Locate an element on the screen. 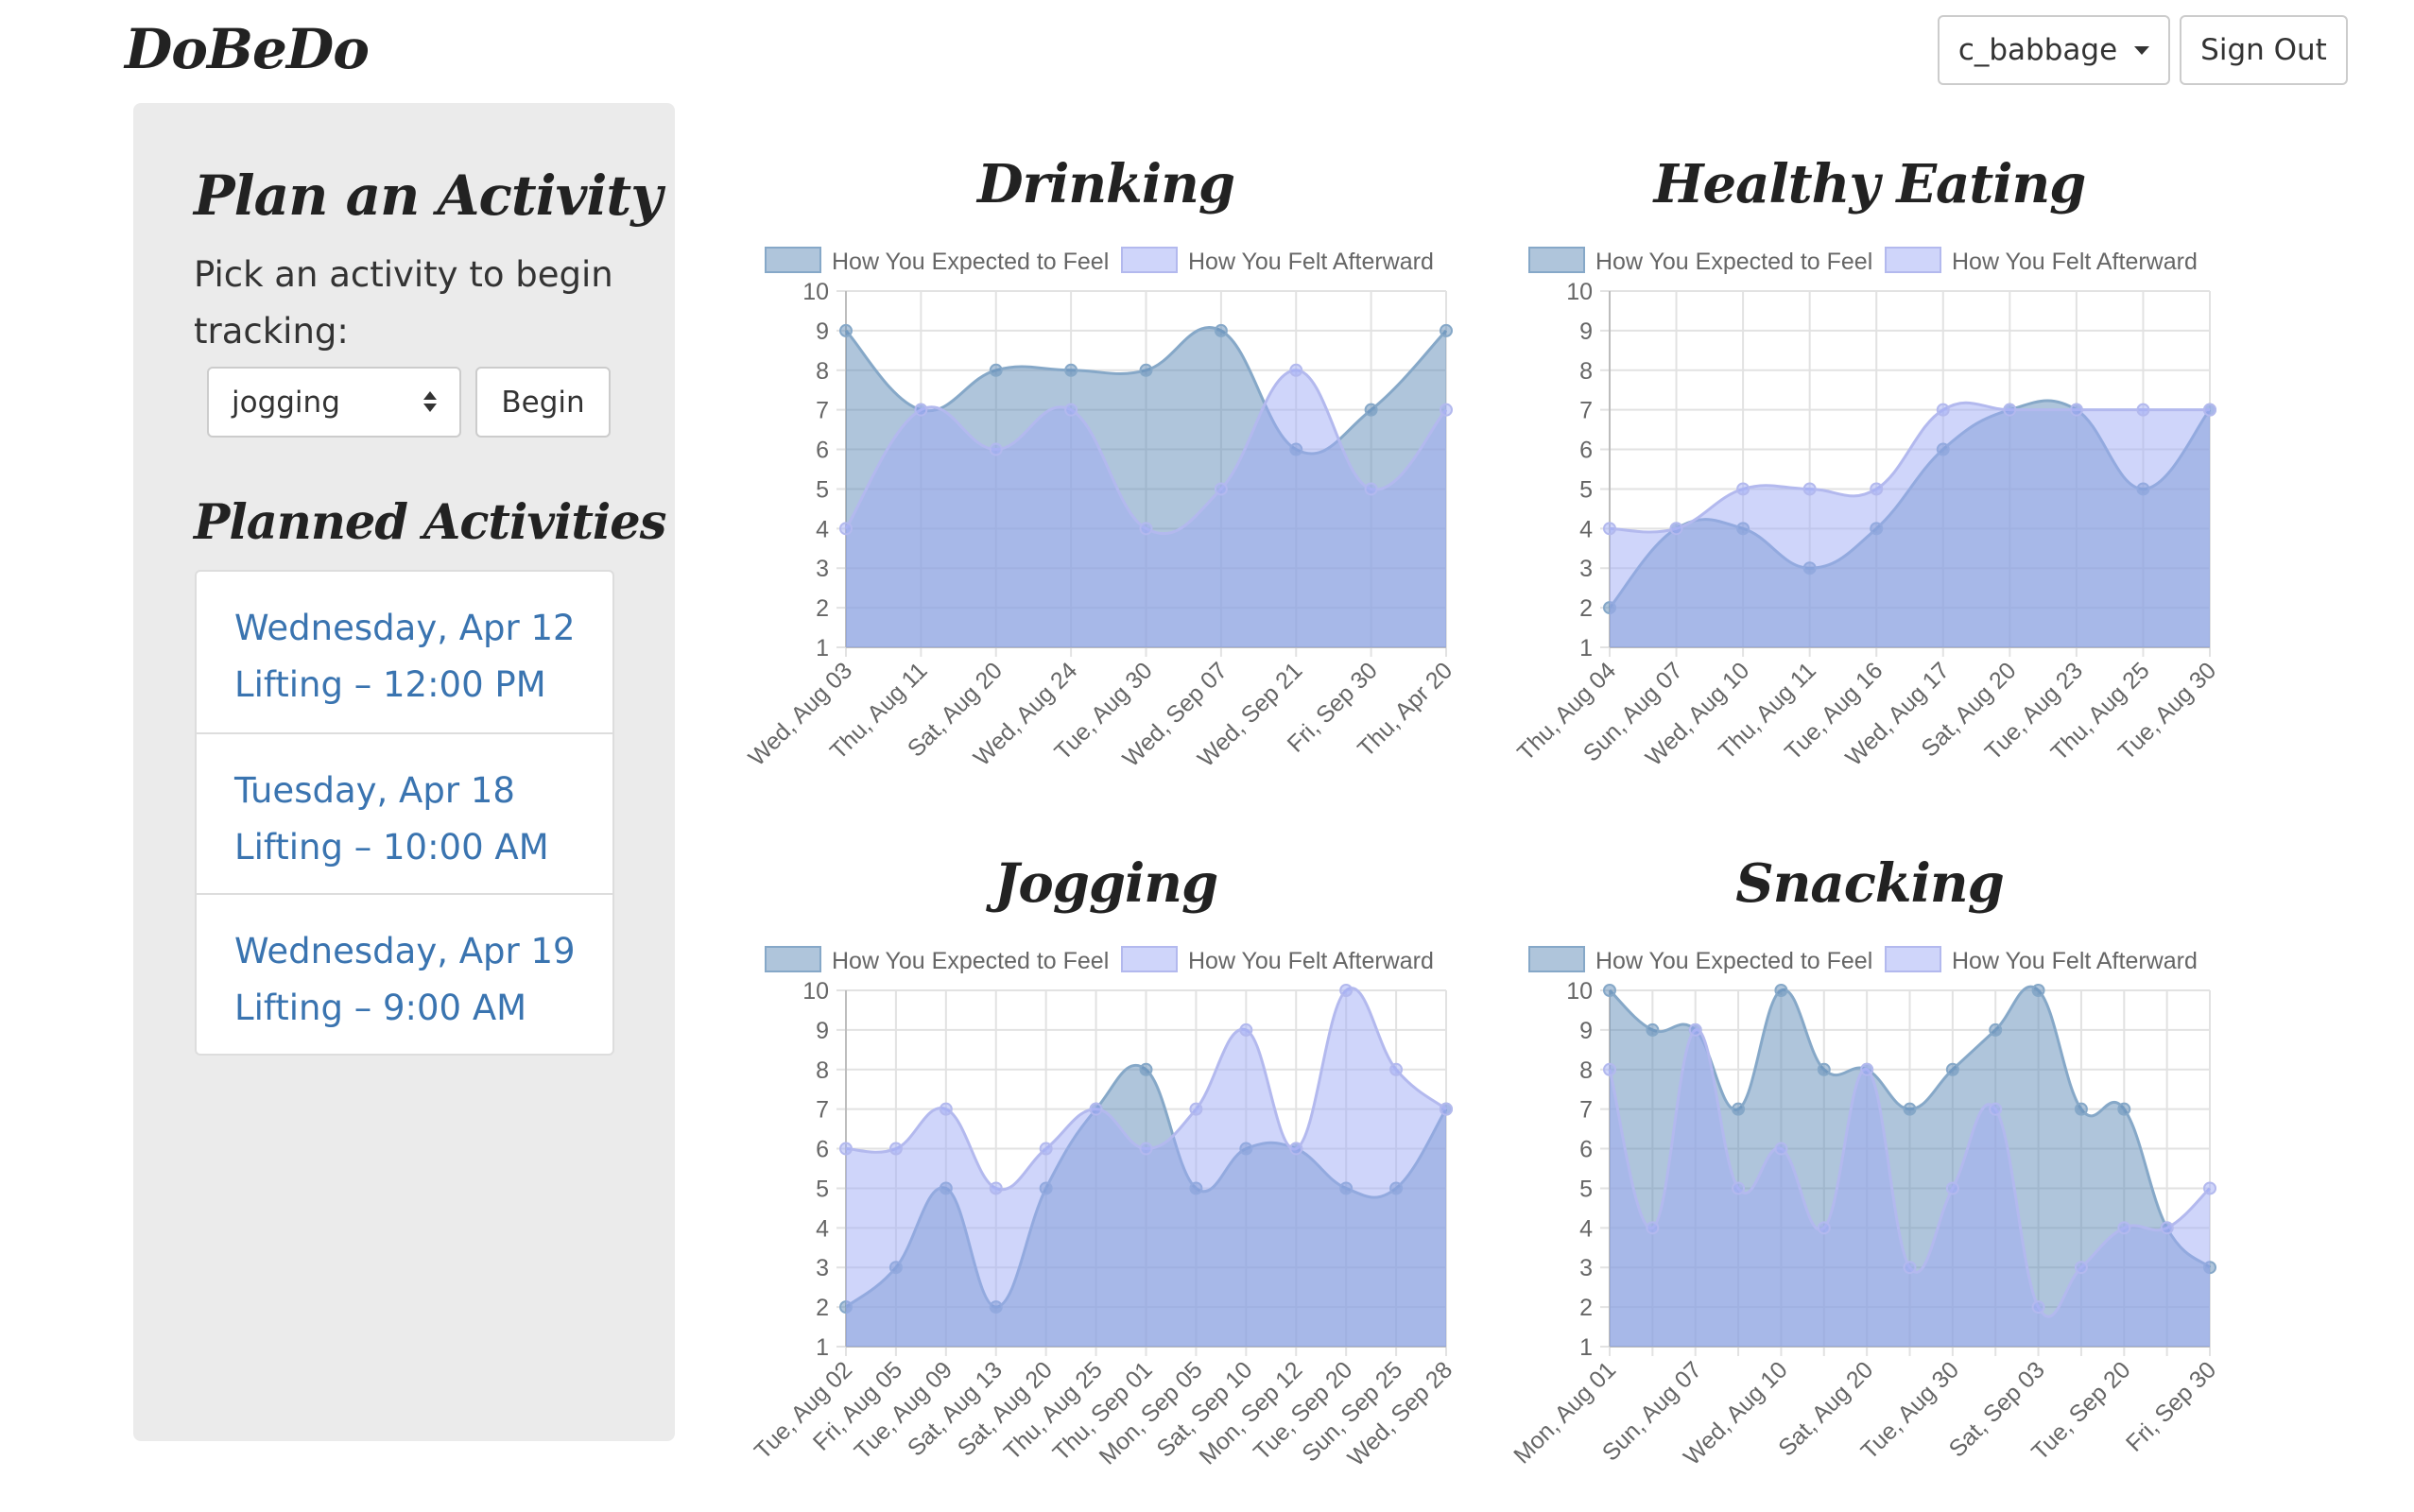 The image size is (2414, 1512). sign-out-button: Sign Out is located at coordinates (2264, 50).